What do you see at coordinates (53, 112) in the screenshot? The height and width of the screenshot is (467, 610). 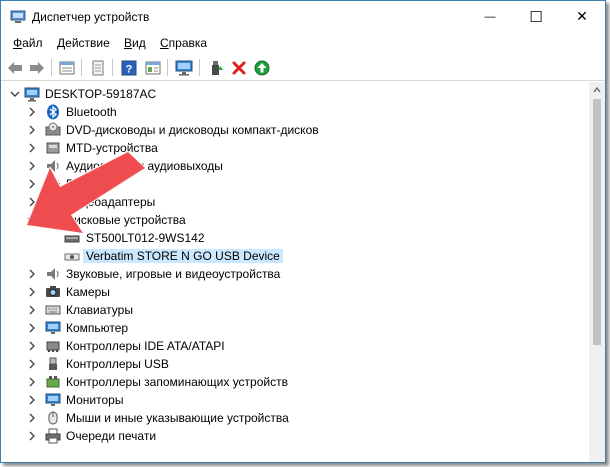 I see `bluetooth-icon` at bounding box center [53, 112].